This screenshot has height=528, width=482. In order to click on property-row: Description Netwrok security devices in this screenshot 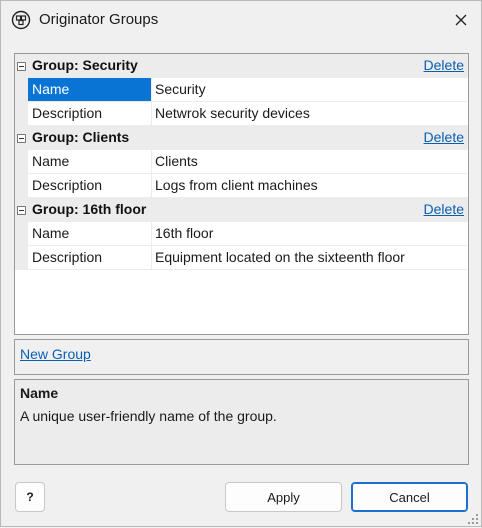, I will do `click(241, 114)`.